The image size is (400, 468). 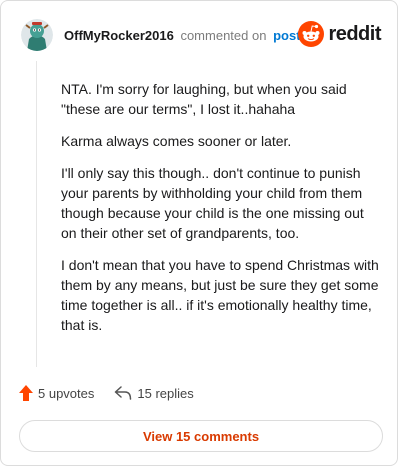 What do you see at coordinates (165, 393) in the screenshot?
I see `reply-count: 15 replies` at bounding box center [165, 393].